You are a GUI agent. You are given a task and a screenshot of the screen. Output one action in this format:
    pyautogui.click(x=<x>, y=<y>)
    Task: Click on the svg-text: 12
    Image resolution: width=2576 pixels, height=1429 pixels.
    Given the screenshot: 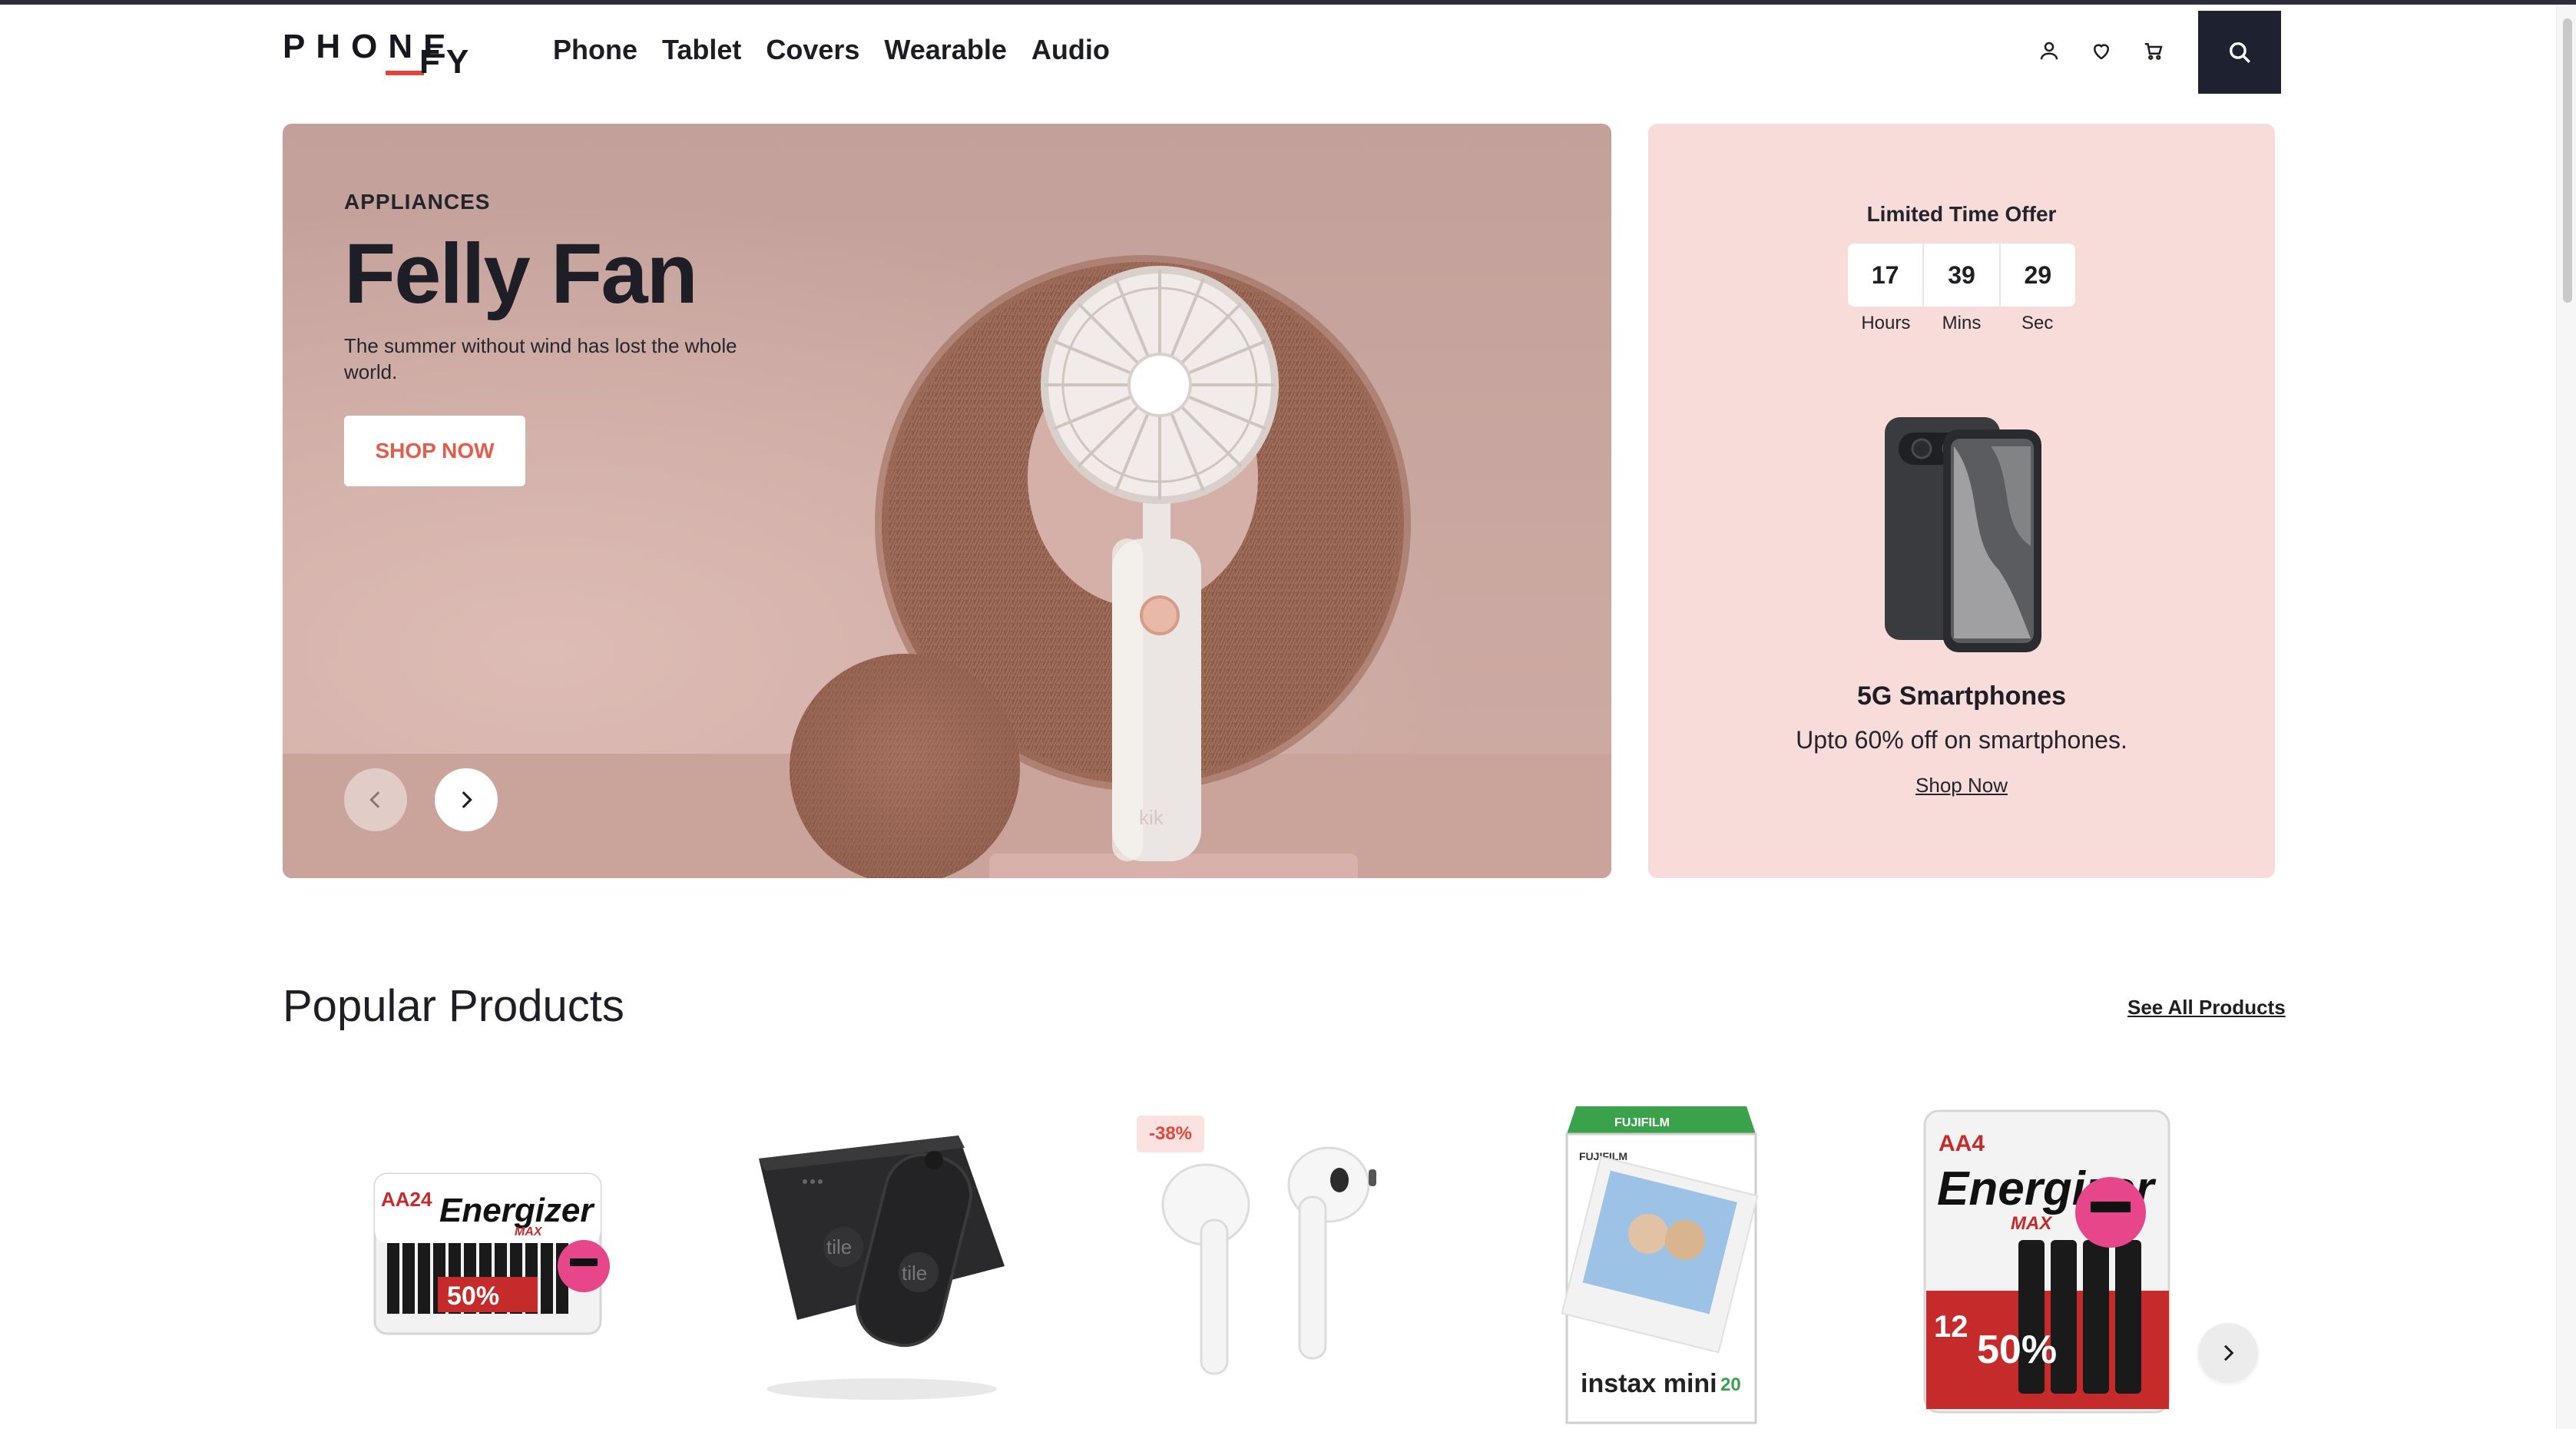 What is the action you would take?
    pyautogui.click(x=1951, y=1327)
    